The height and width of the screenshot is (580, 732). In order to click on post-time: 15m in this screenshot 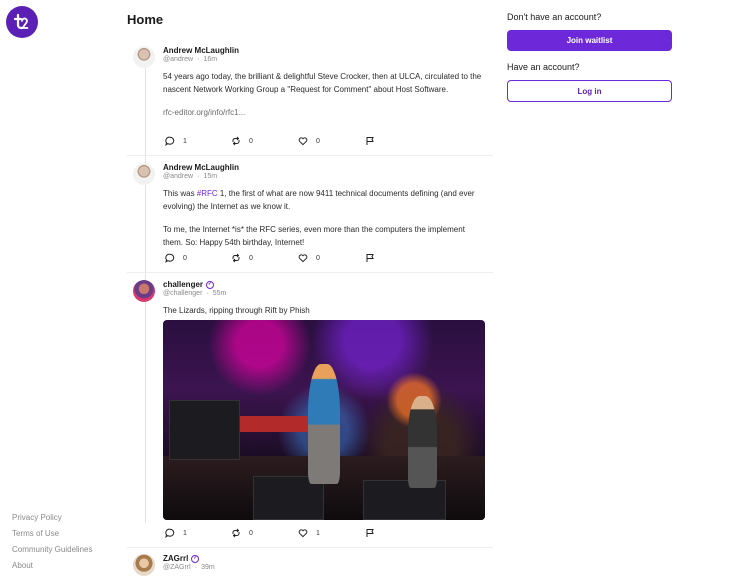, I will do `click(210, 176)`.